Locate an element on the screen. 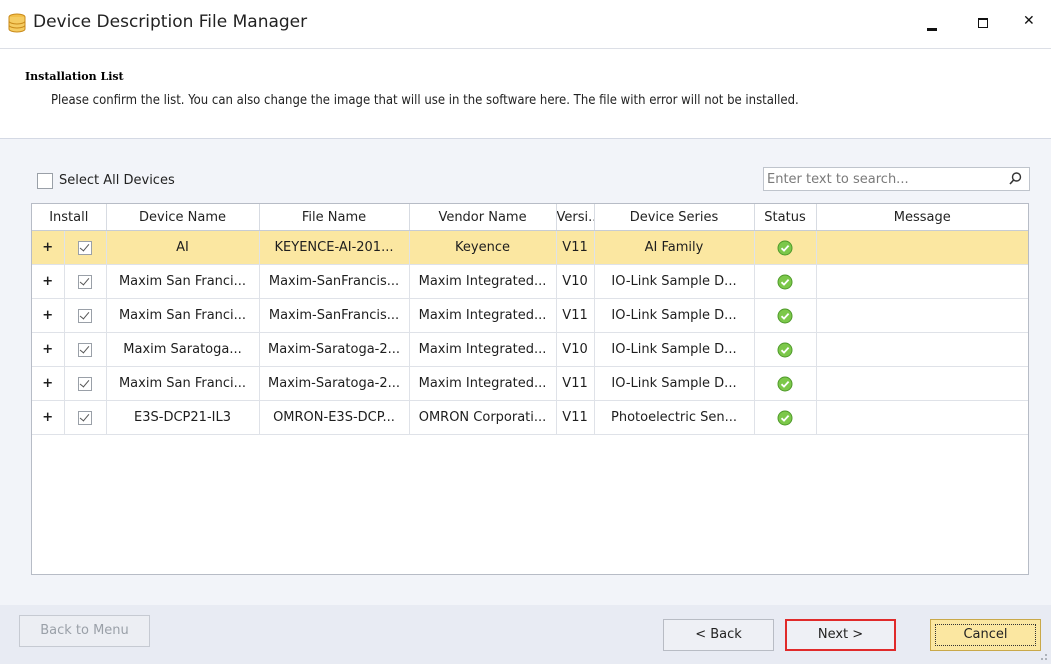 The height and width of the screenshot is (664, 1051). close-icon: ✕ is located at coordinates (1029, 21).